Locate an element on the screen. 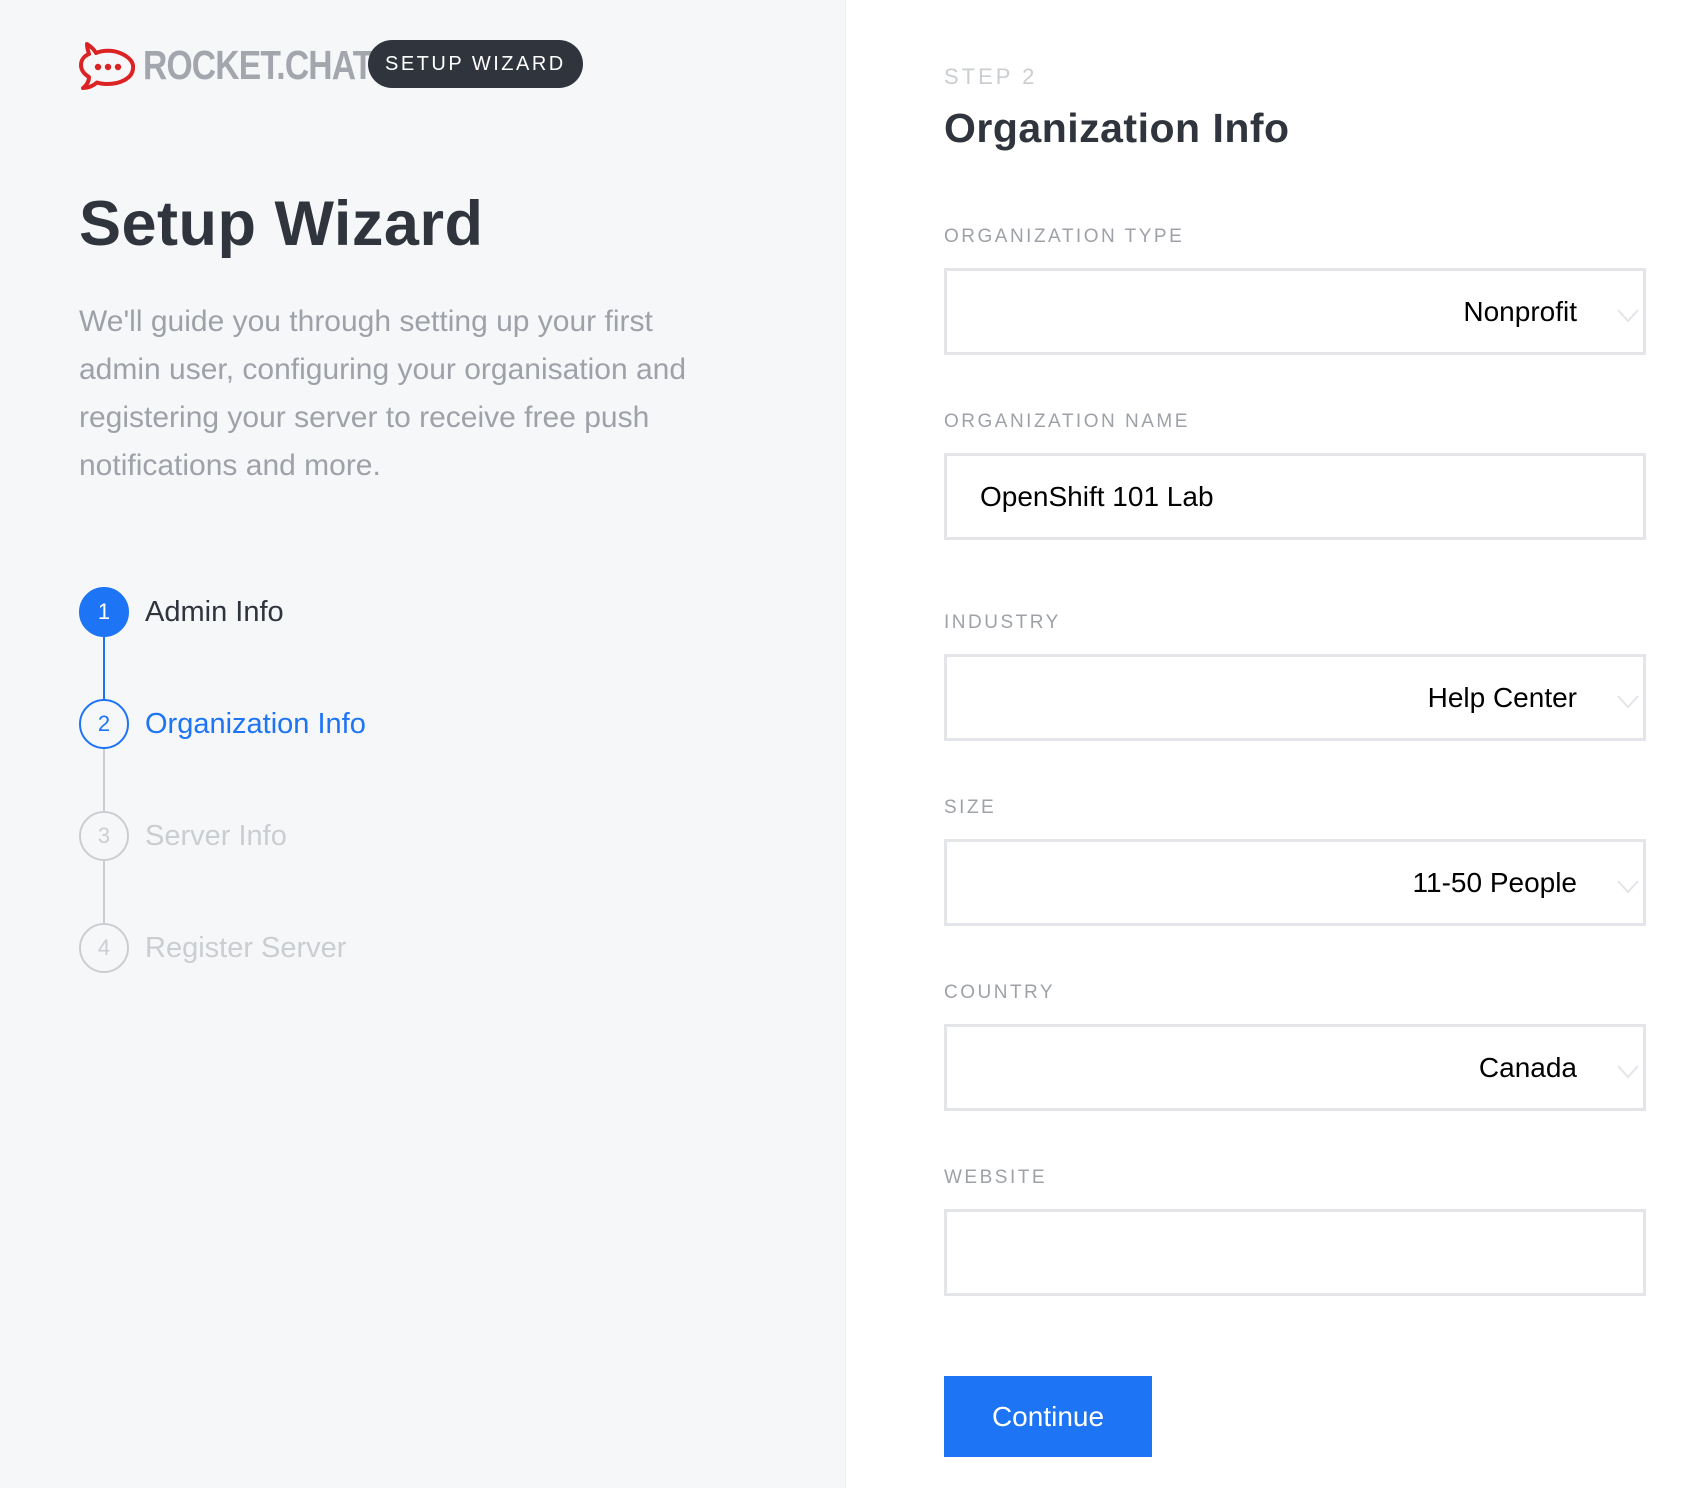 The height and width of the screenshot is (1488, 1688). setup-wizard-badge: SETUP WIZARD is located at coordinates (475, 64).